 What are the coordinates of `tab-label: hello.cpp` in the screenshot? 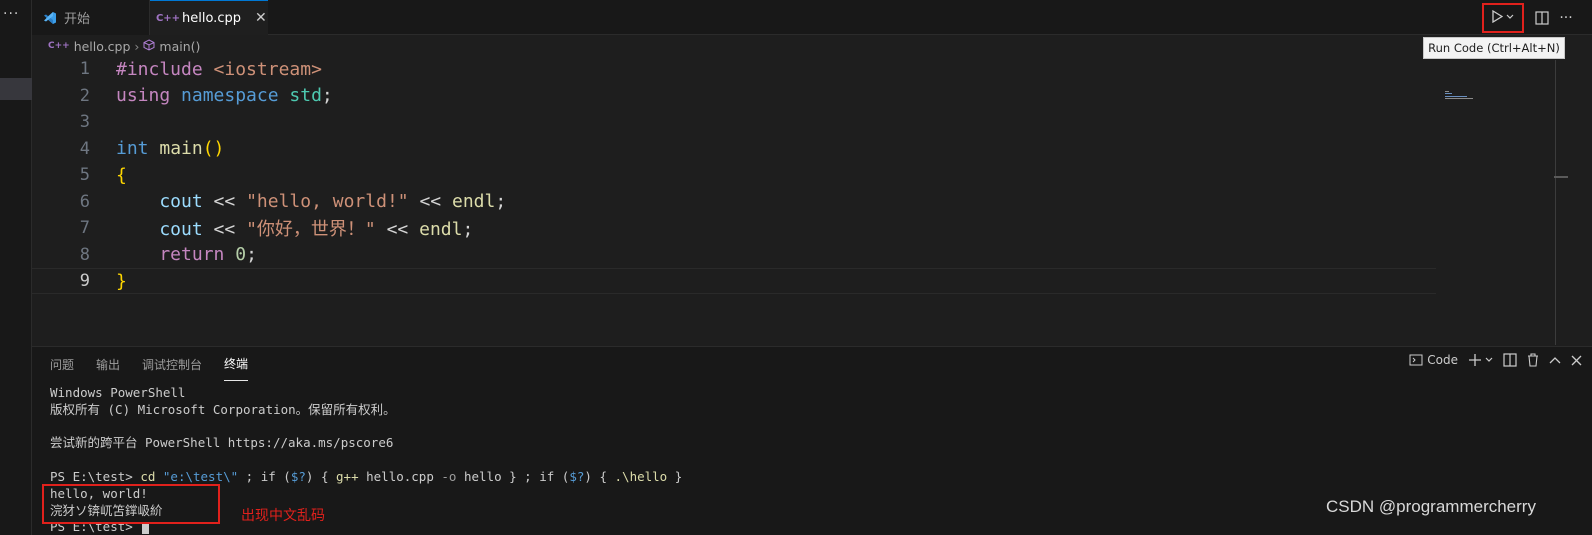 It's located at (211, 18).